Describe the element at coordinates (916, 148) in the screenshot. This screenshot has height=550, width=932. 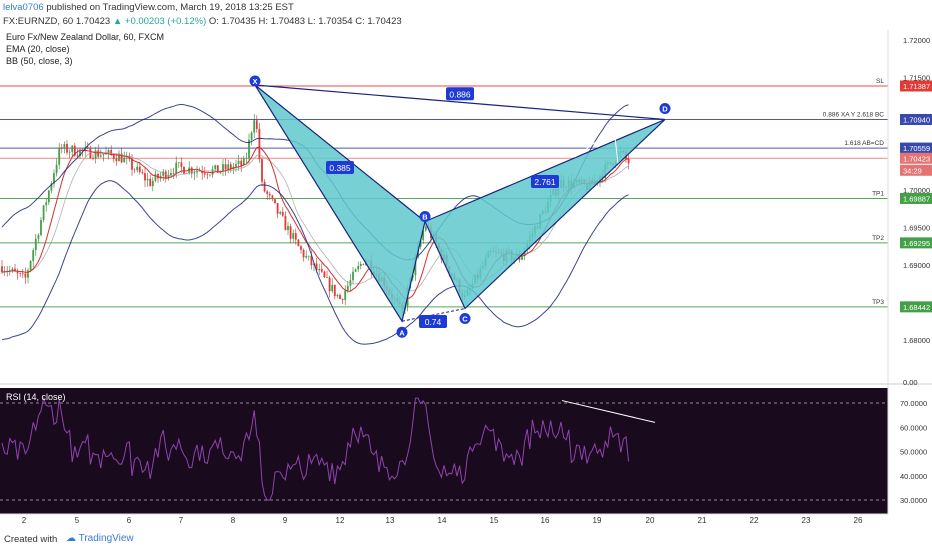
I see `price-label-2: 1.70559` at that location.